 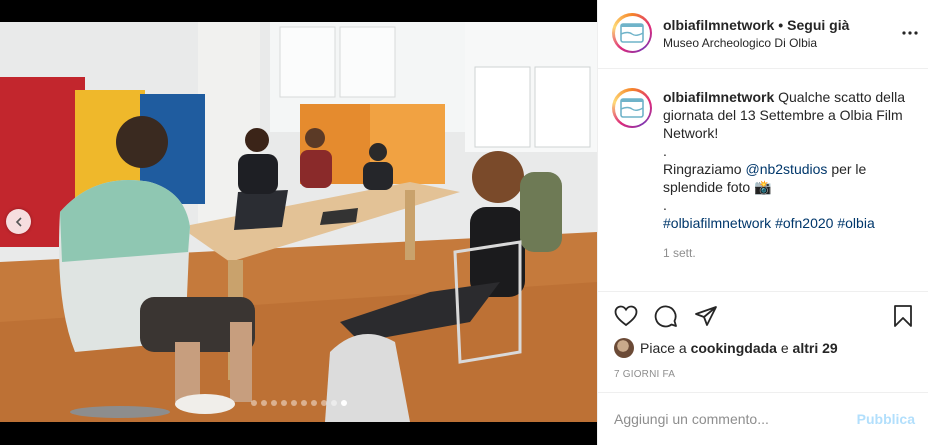 I want to click on likes-middle: e, so click(x=784, y=348).